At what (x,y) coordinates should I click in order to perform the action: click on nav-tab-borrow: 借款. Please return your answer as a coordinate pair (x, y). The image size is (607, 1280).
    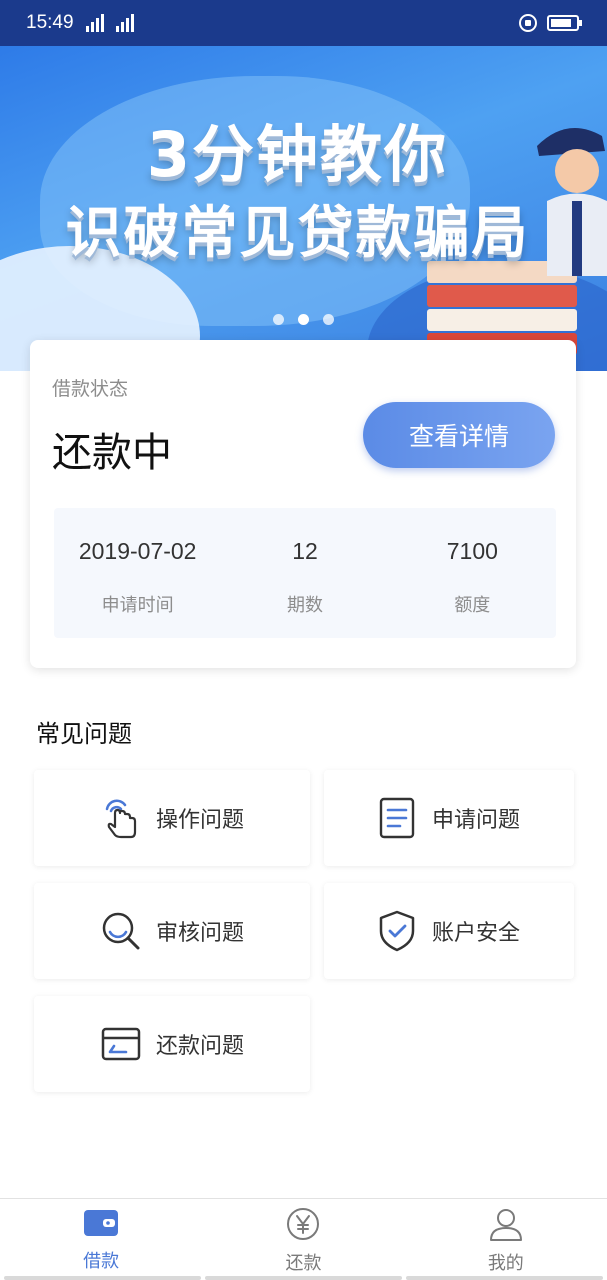
    Looking at the image, I should click on (101, 1239).